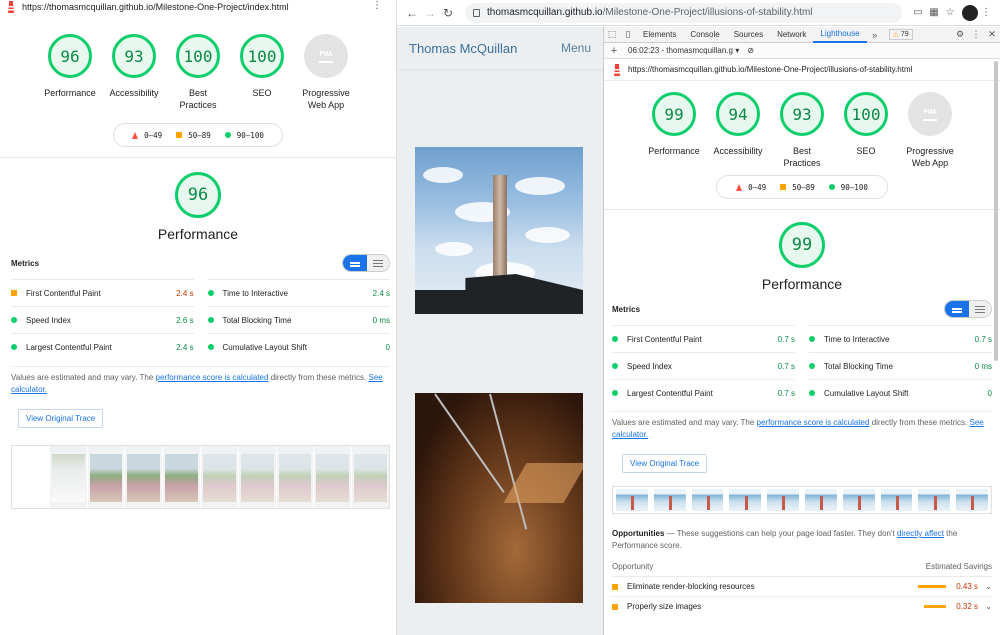 This screenshot has width=1000, height=635. Describe the element at coordinates (476, 12) in the screenshot. I see `lock-icon` at that location.